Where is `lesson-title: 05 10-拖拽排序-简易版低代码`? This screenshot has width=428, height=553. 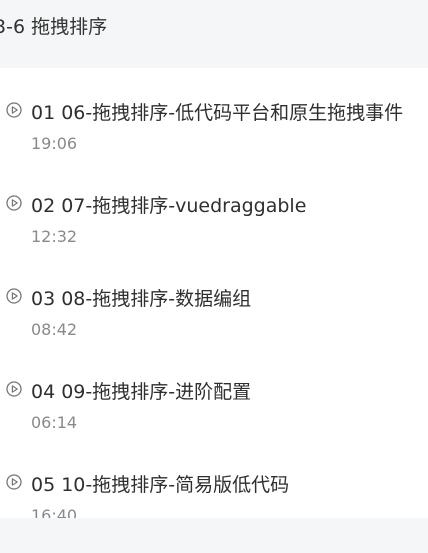 lesson-title: 05 10-拖拽排序-简易版低代码 is located at coordinates (160, 485).